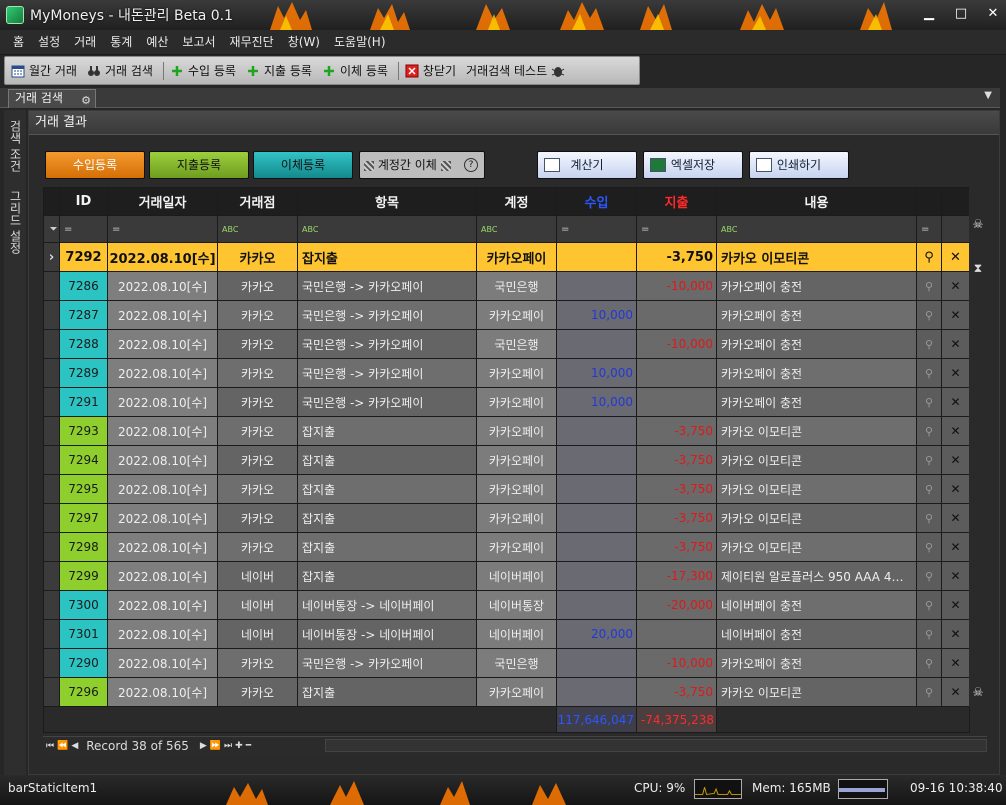 This screenshot has width=1006, height=805. What do you see at coordinates (257, 201) in the screenshot?
I see `column-header-store: 거래점` at bounding box center [257, 201].